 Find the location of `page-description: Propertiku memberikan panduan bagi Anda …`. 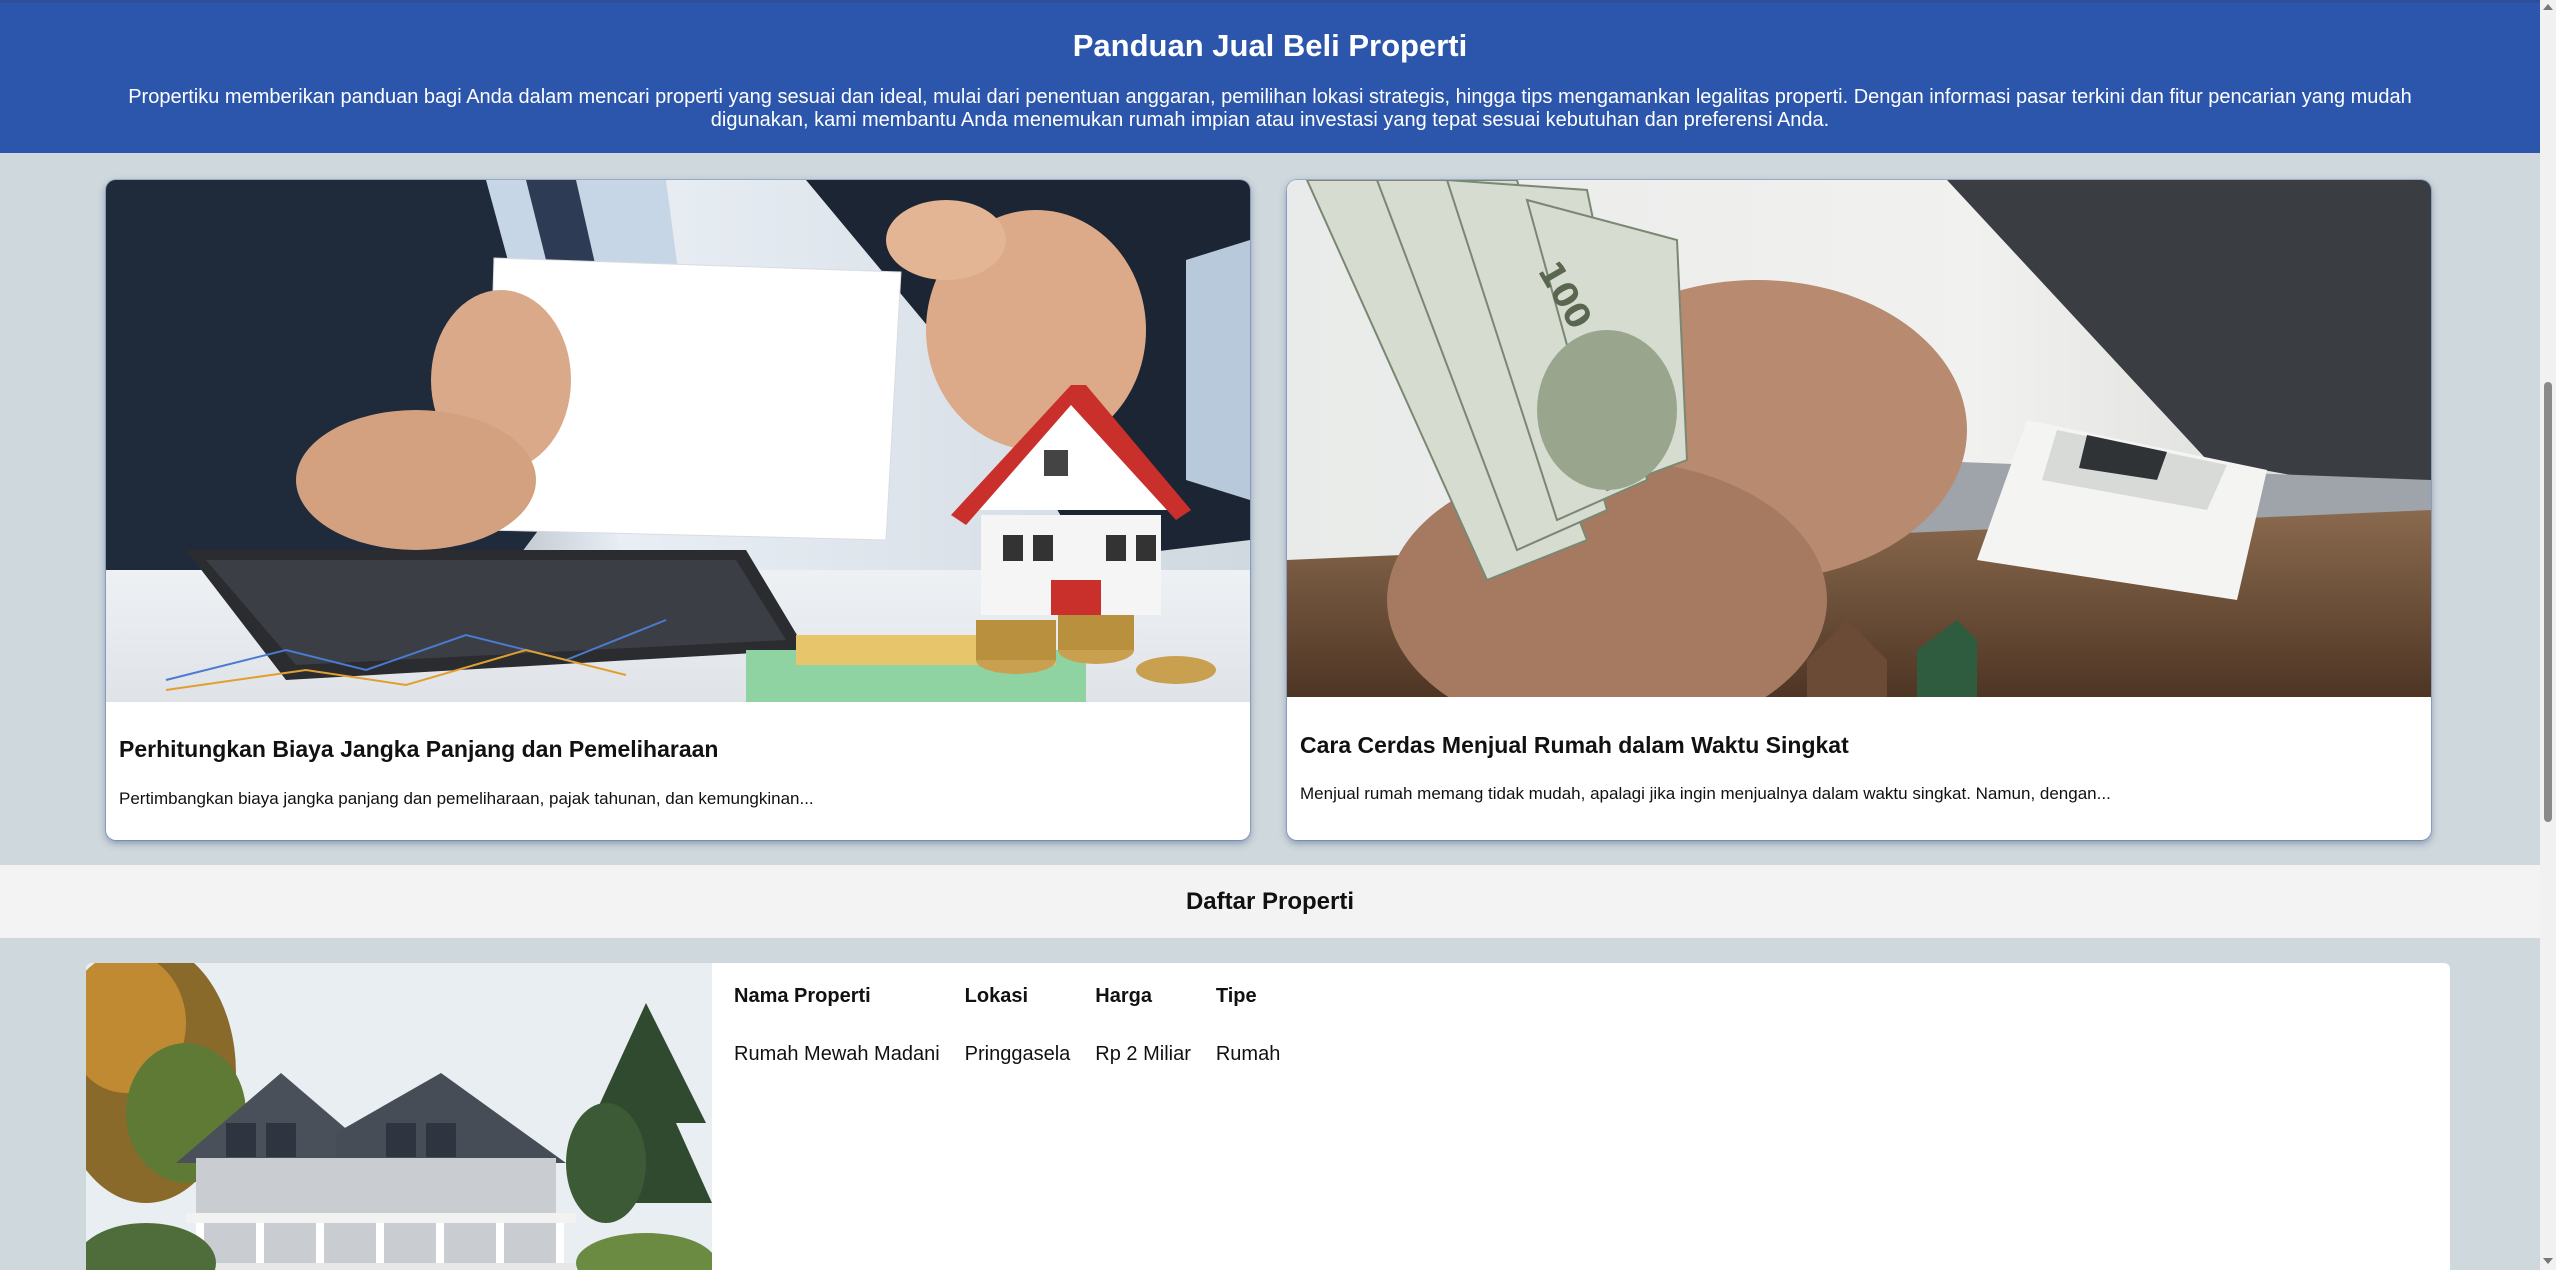

page-description: Propertiku memberikan panduan bagi Anda … is located at coordinates (1270, 108).